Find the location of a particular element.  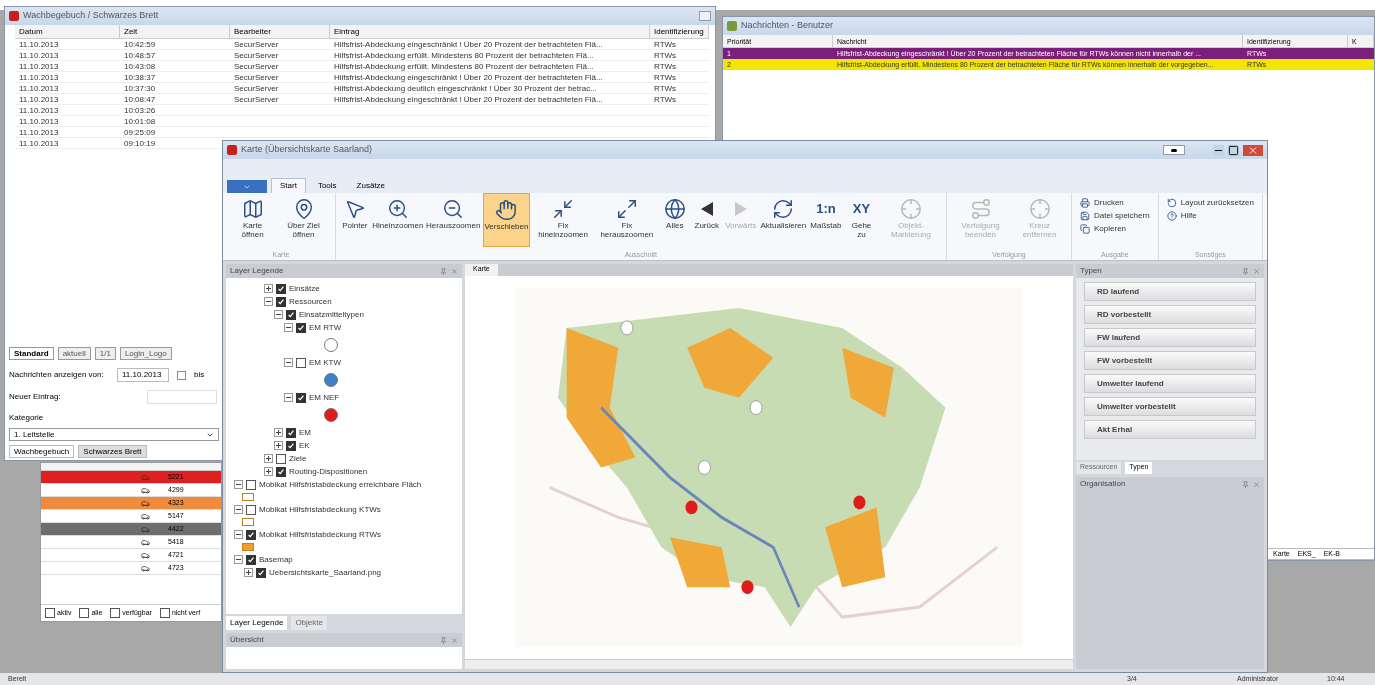

ribbon-small-button: Drucken is located at coordinates (1115, 203).